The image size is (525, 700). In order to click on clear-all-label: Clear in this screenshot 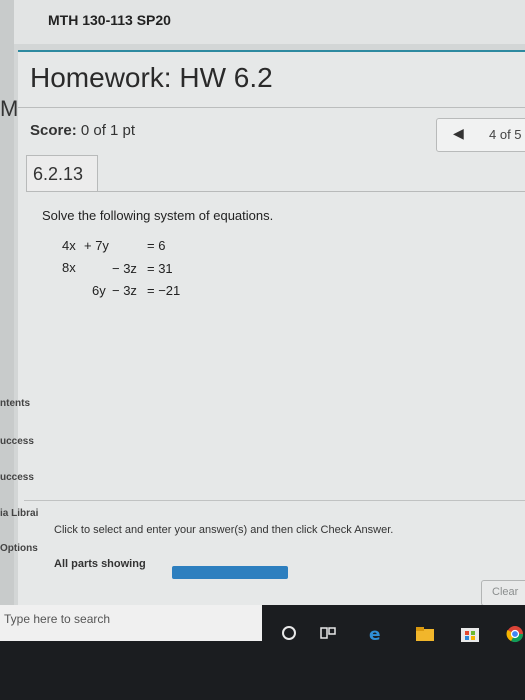, I will do `click(505, 592)`.